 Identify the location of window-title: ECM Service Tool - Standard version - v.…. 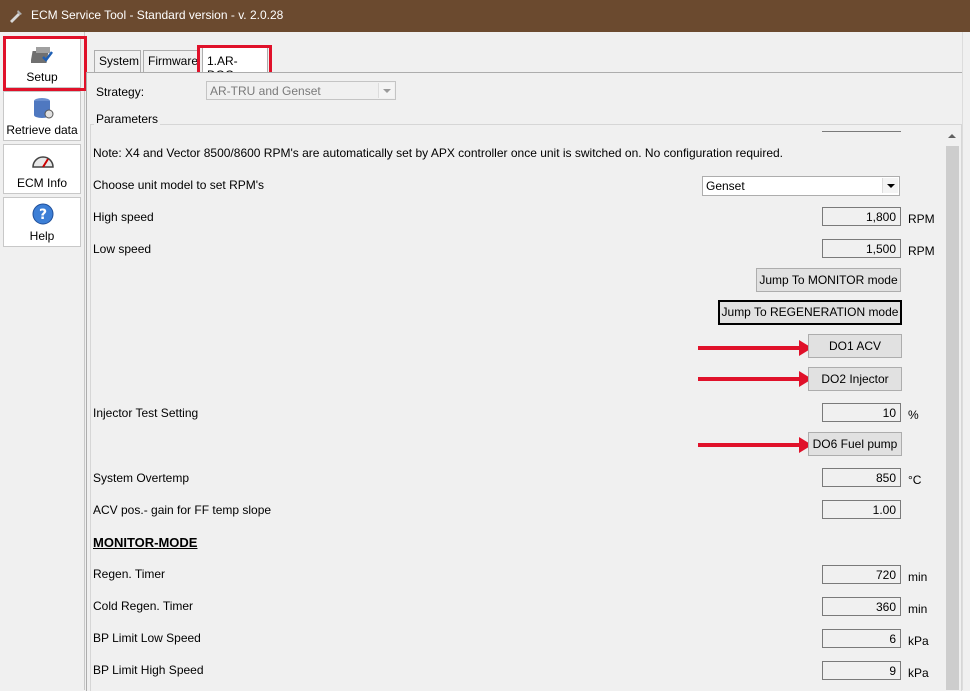
(157, 15).